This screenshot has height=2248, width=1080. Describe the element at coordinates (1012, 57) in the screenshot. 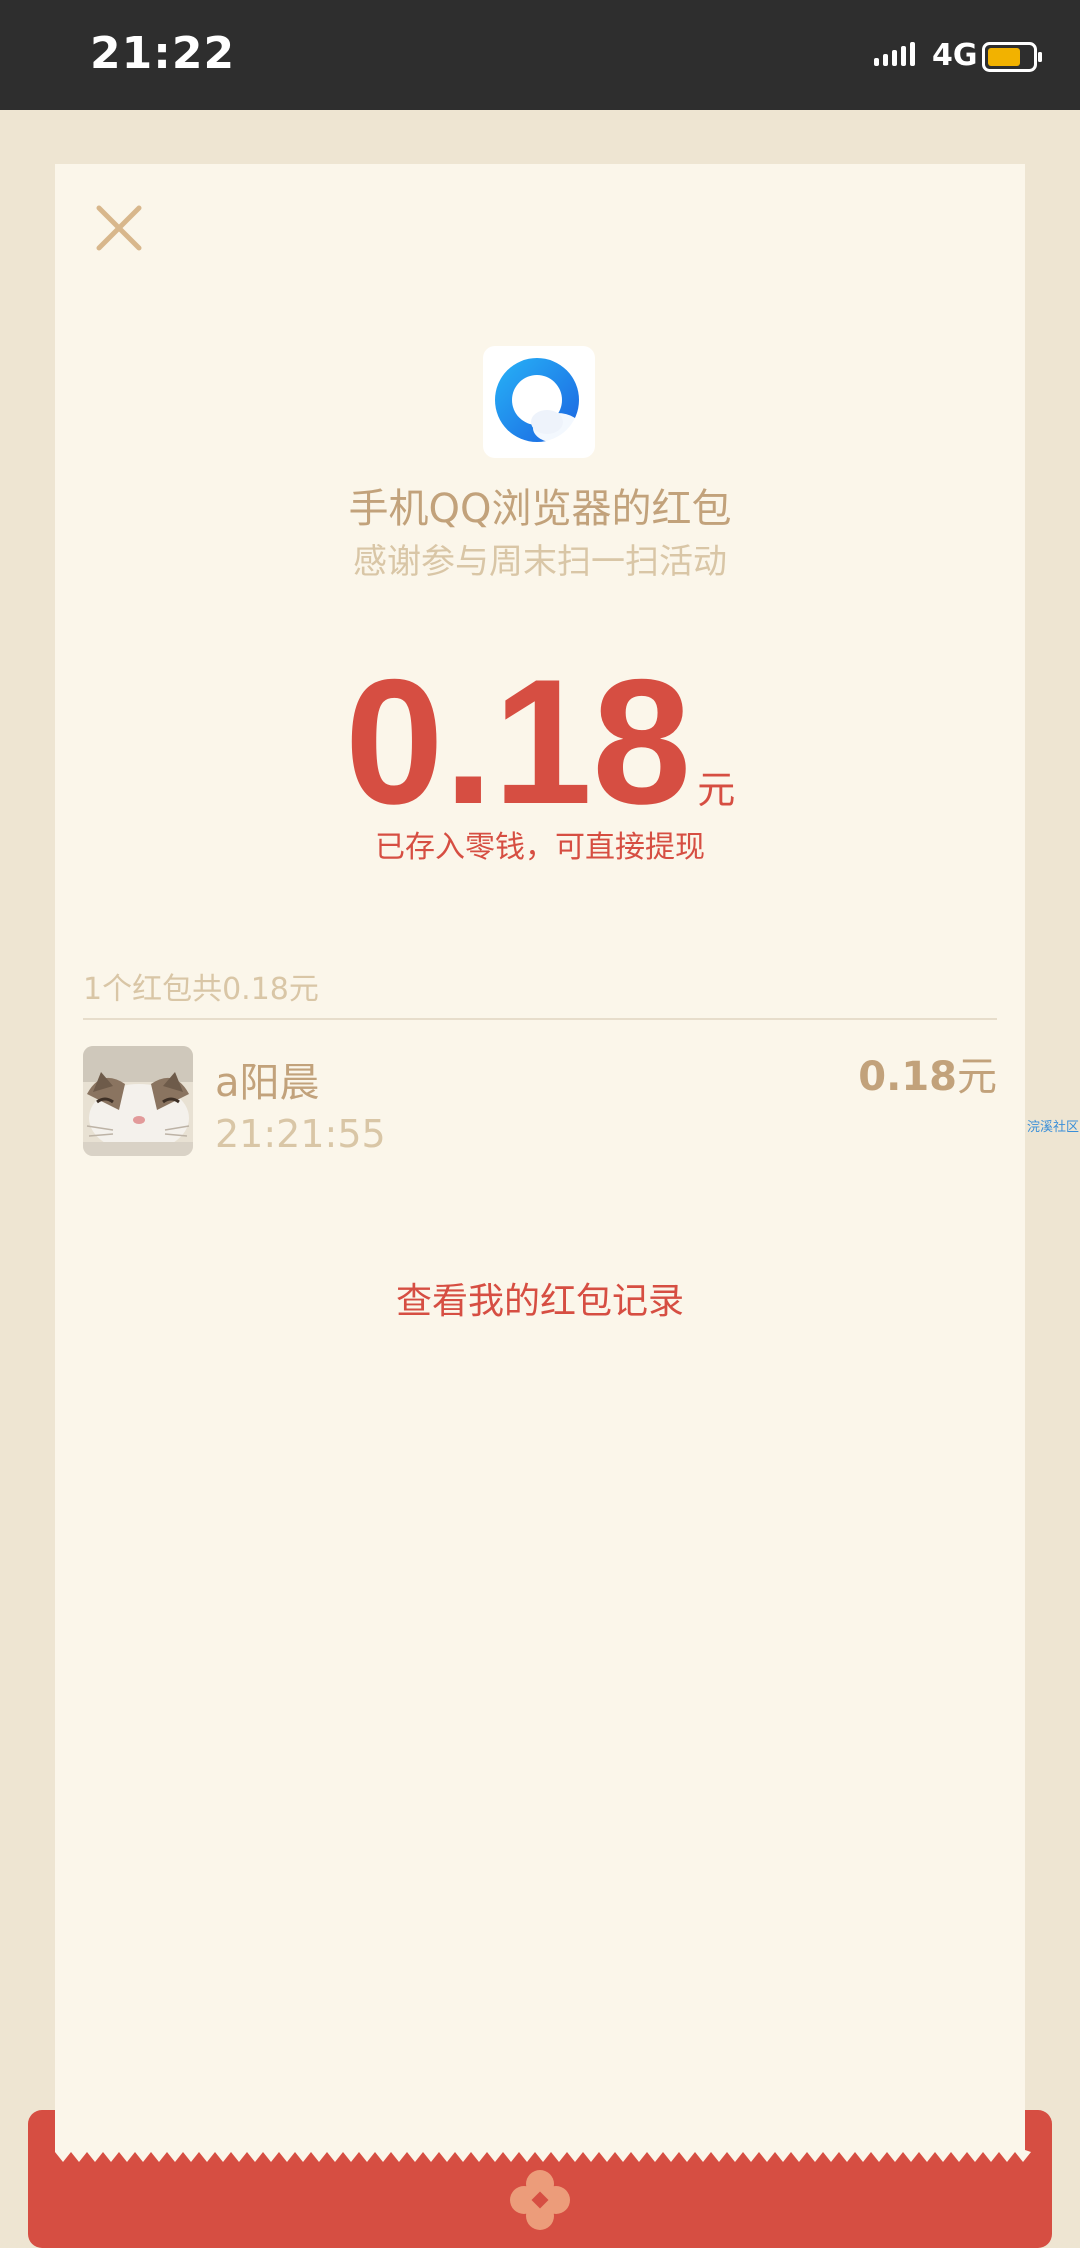

I see `battery-icon` at that location.